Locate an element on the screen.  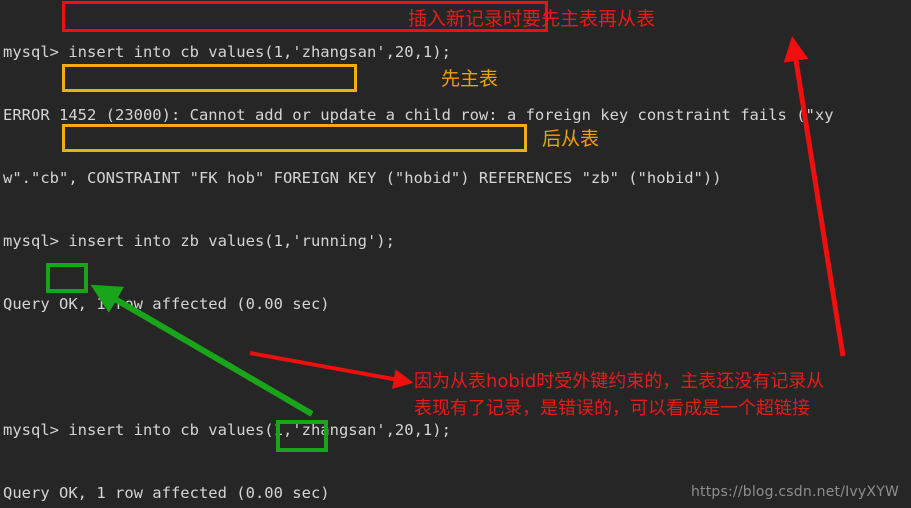
parent-first-annotation: 先主表 is located at coordinates (470, 79).